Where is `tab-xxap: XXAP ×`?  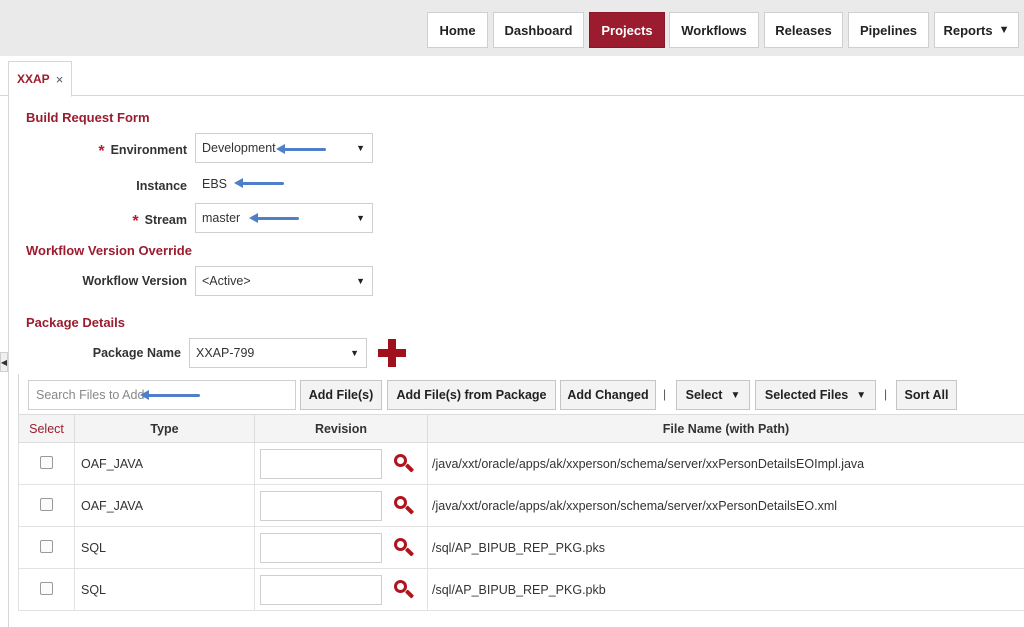
tab-xxap: XXAP × is located at coordinates (40, 79).